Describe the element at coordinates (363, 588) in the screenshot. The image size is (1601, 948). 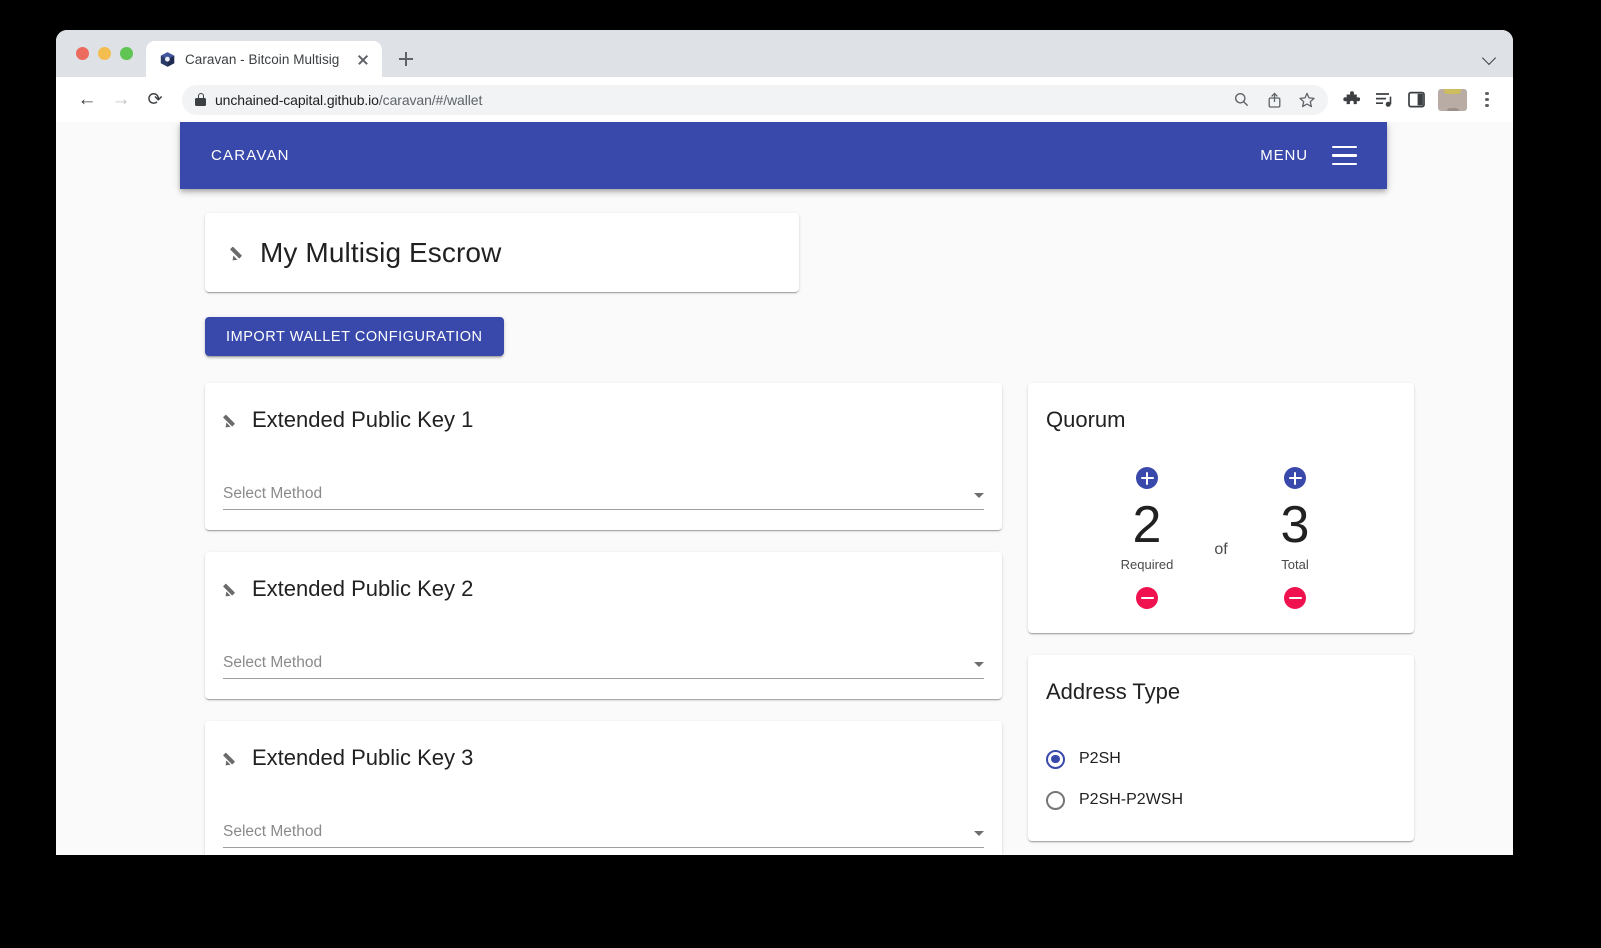
I see `xpub-title-2: Extended Public Key 2` at that location.